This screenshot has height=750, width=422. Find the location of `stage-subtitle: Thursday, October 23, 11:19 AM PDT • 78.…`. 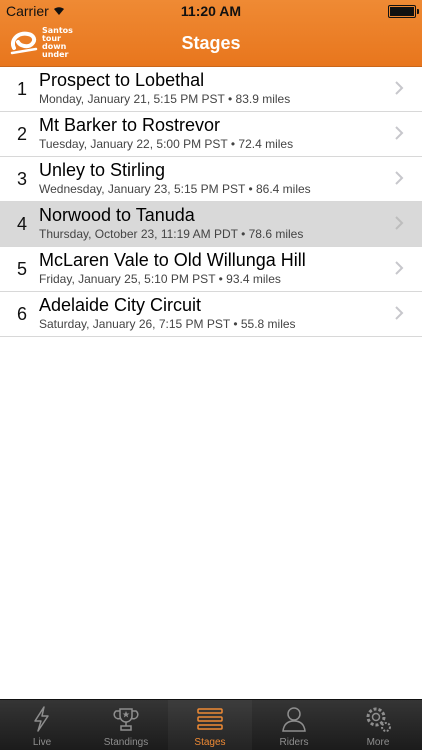

stage-subtitle: Thursday, October 23, 11:19 AM PDT • 78.… is located at coordinates (171, 234).